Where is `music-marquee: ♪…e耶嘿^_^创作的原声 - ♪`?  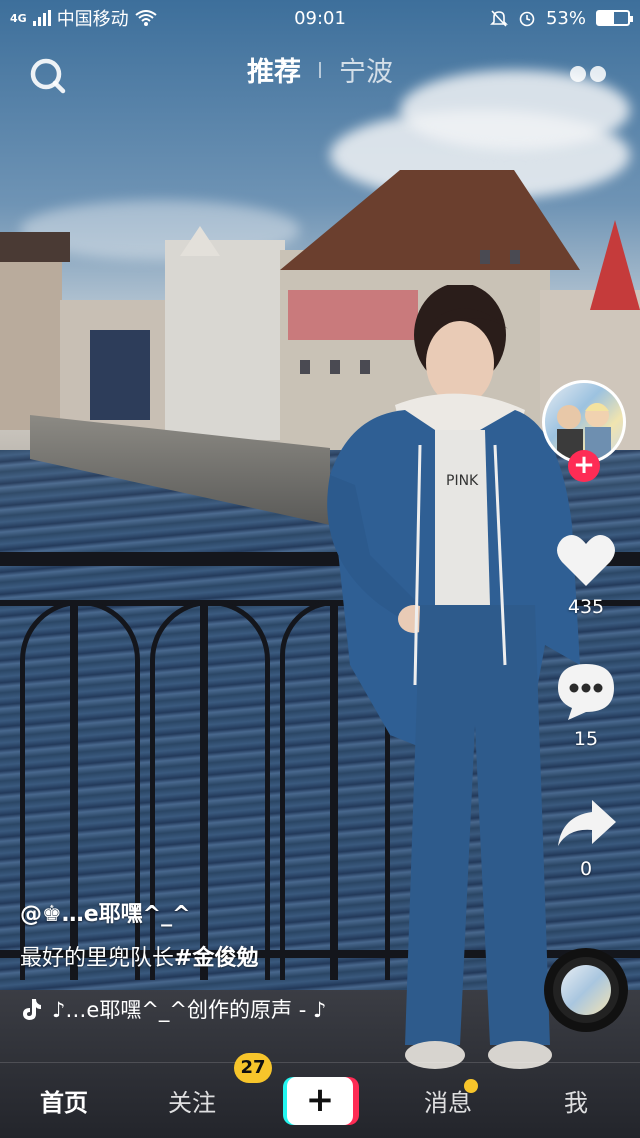 music-marquee: ♪…e耶嘿^_^创作的原声 - ♪ is located at coordinates (190, 1009).